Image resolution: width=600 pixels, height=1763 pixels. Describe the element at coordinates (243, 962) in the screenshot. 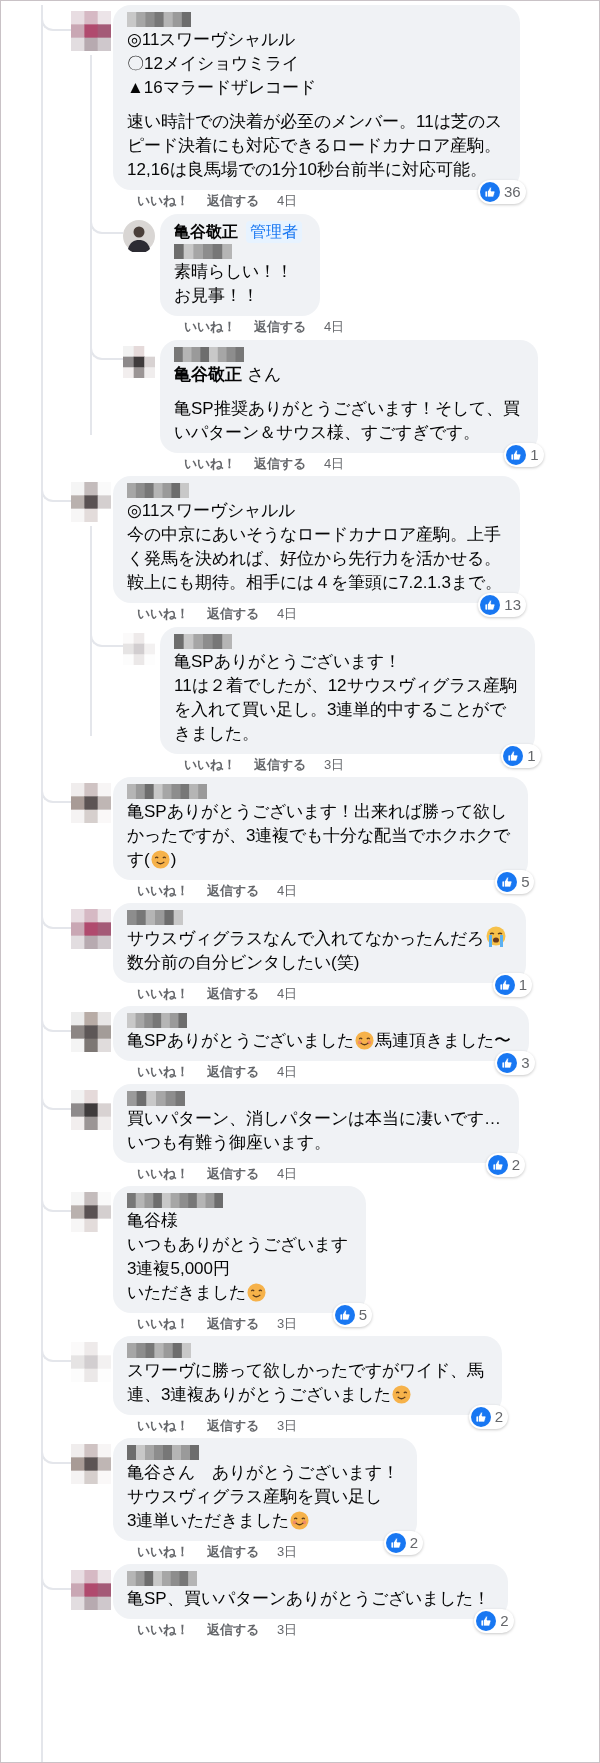

I see `comment-text: 数分前の自分ビンタしたい(笑)` at that location.